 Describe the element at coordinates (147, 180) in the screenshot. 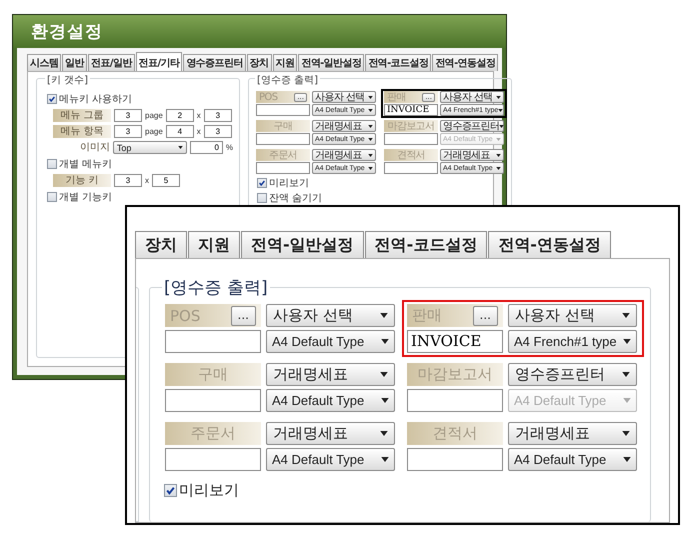

I see `unit-label: x` at that location.